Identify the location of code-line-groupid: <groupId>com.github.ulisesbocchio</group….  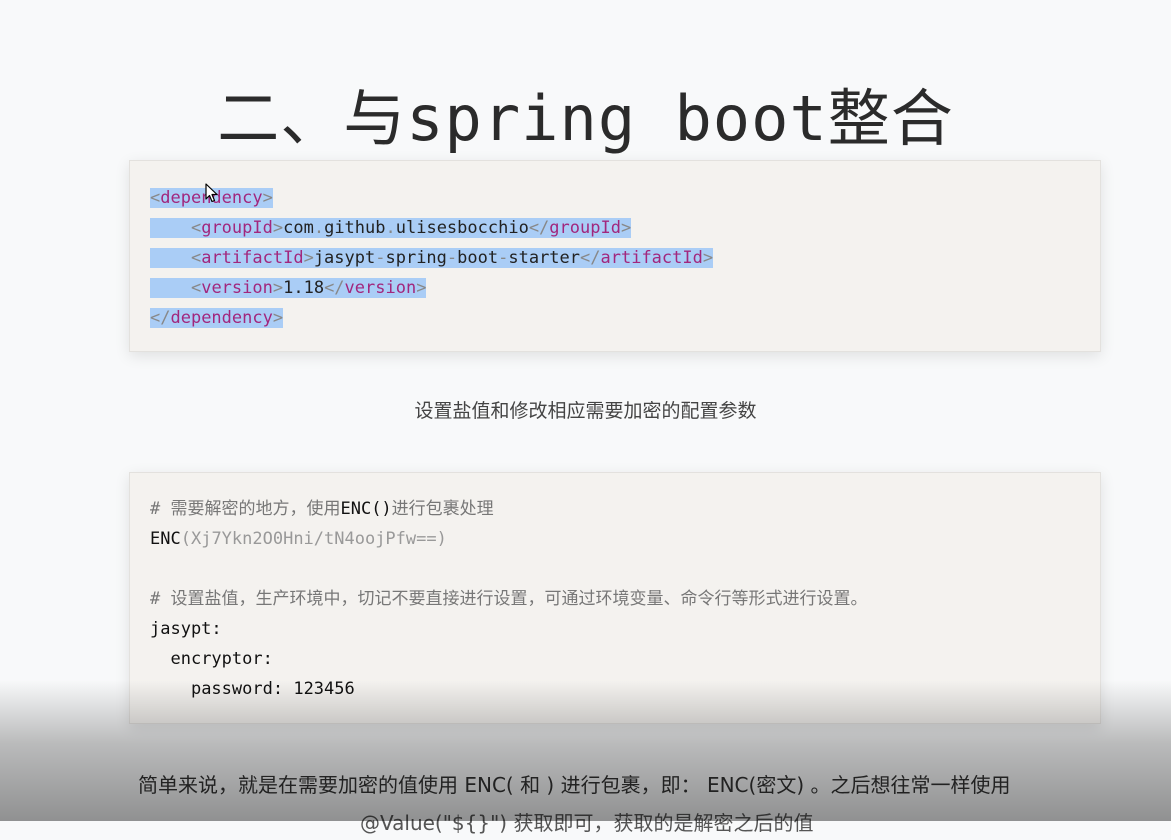
(391, 228).